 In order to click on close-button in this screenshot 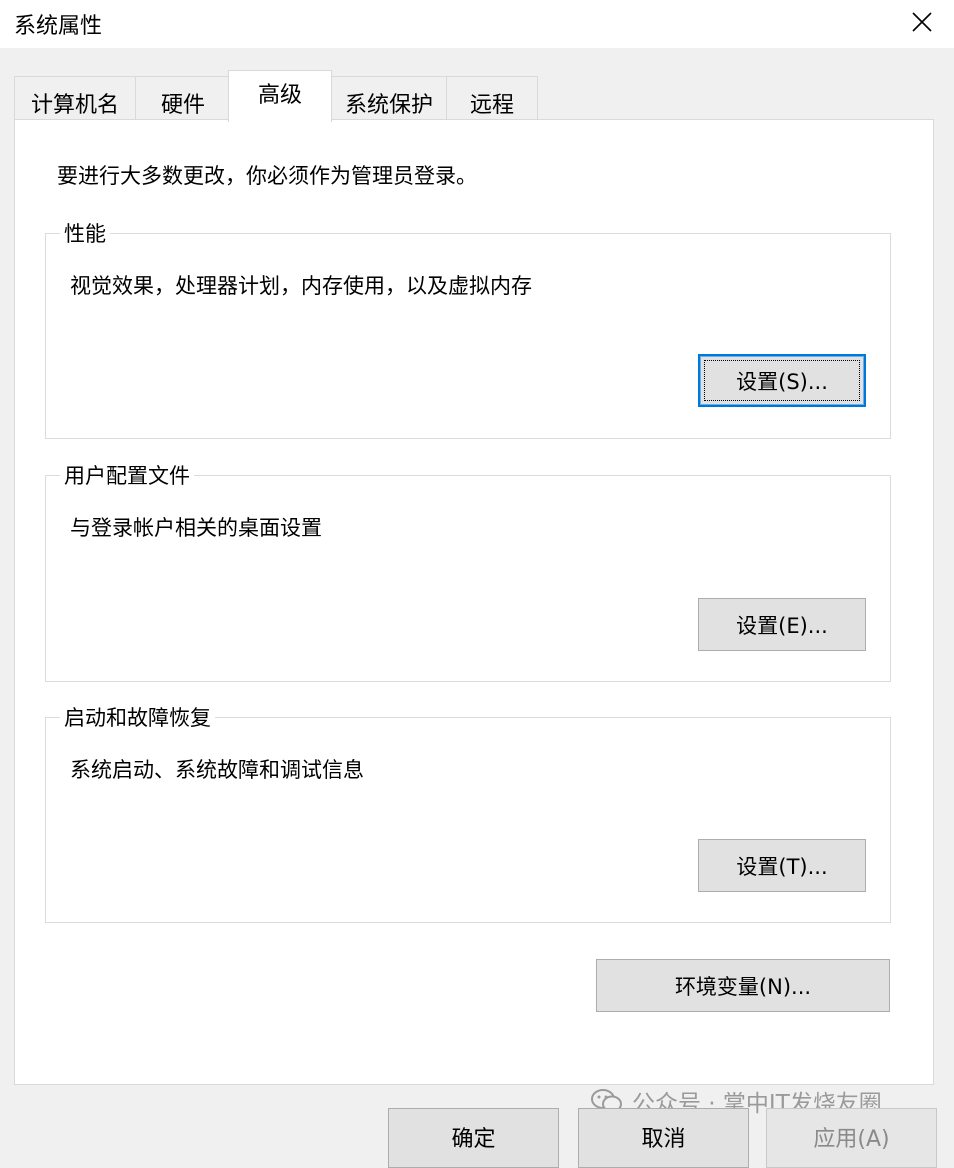, I will do `click(922, 22)`.